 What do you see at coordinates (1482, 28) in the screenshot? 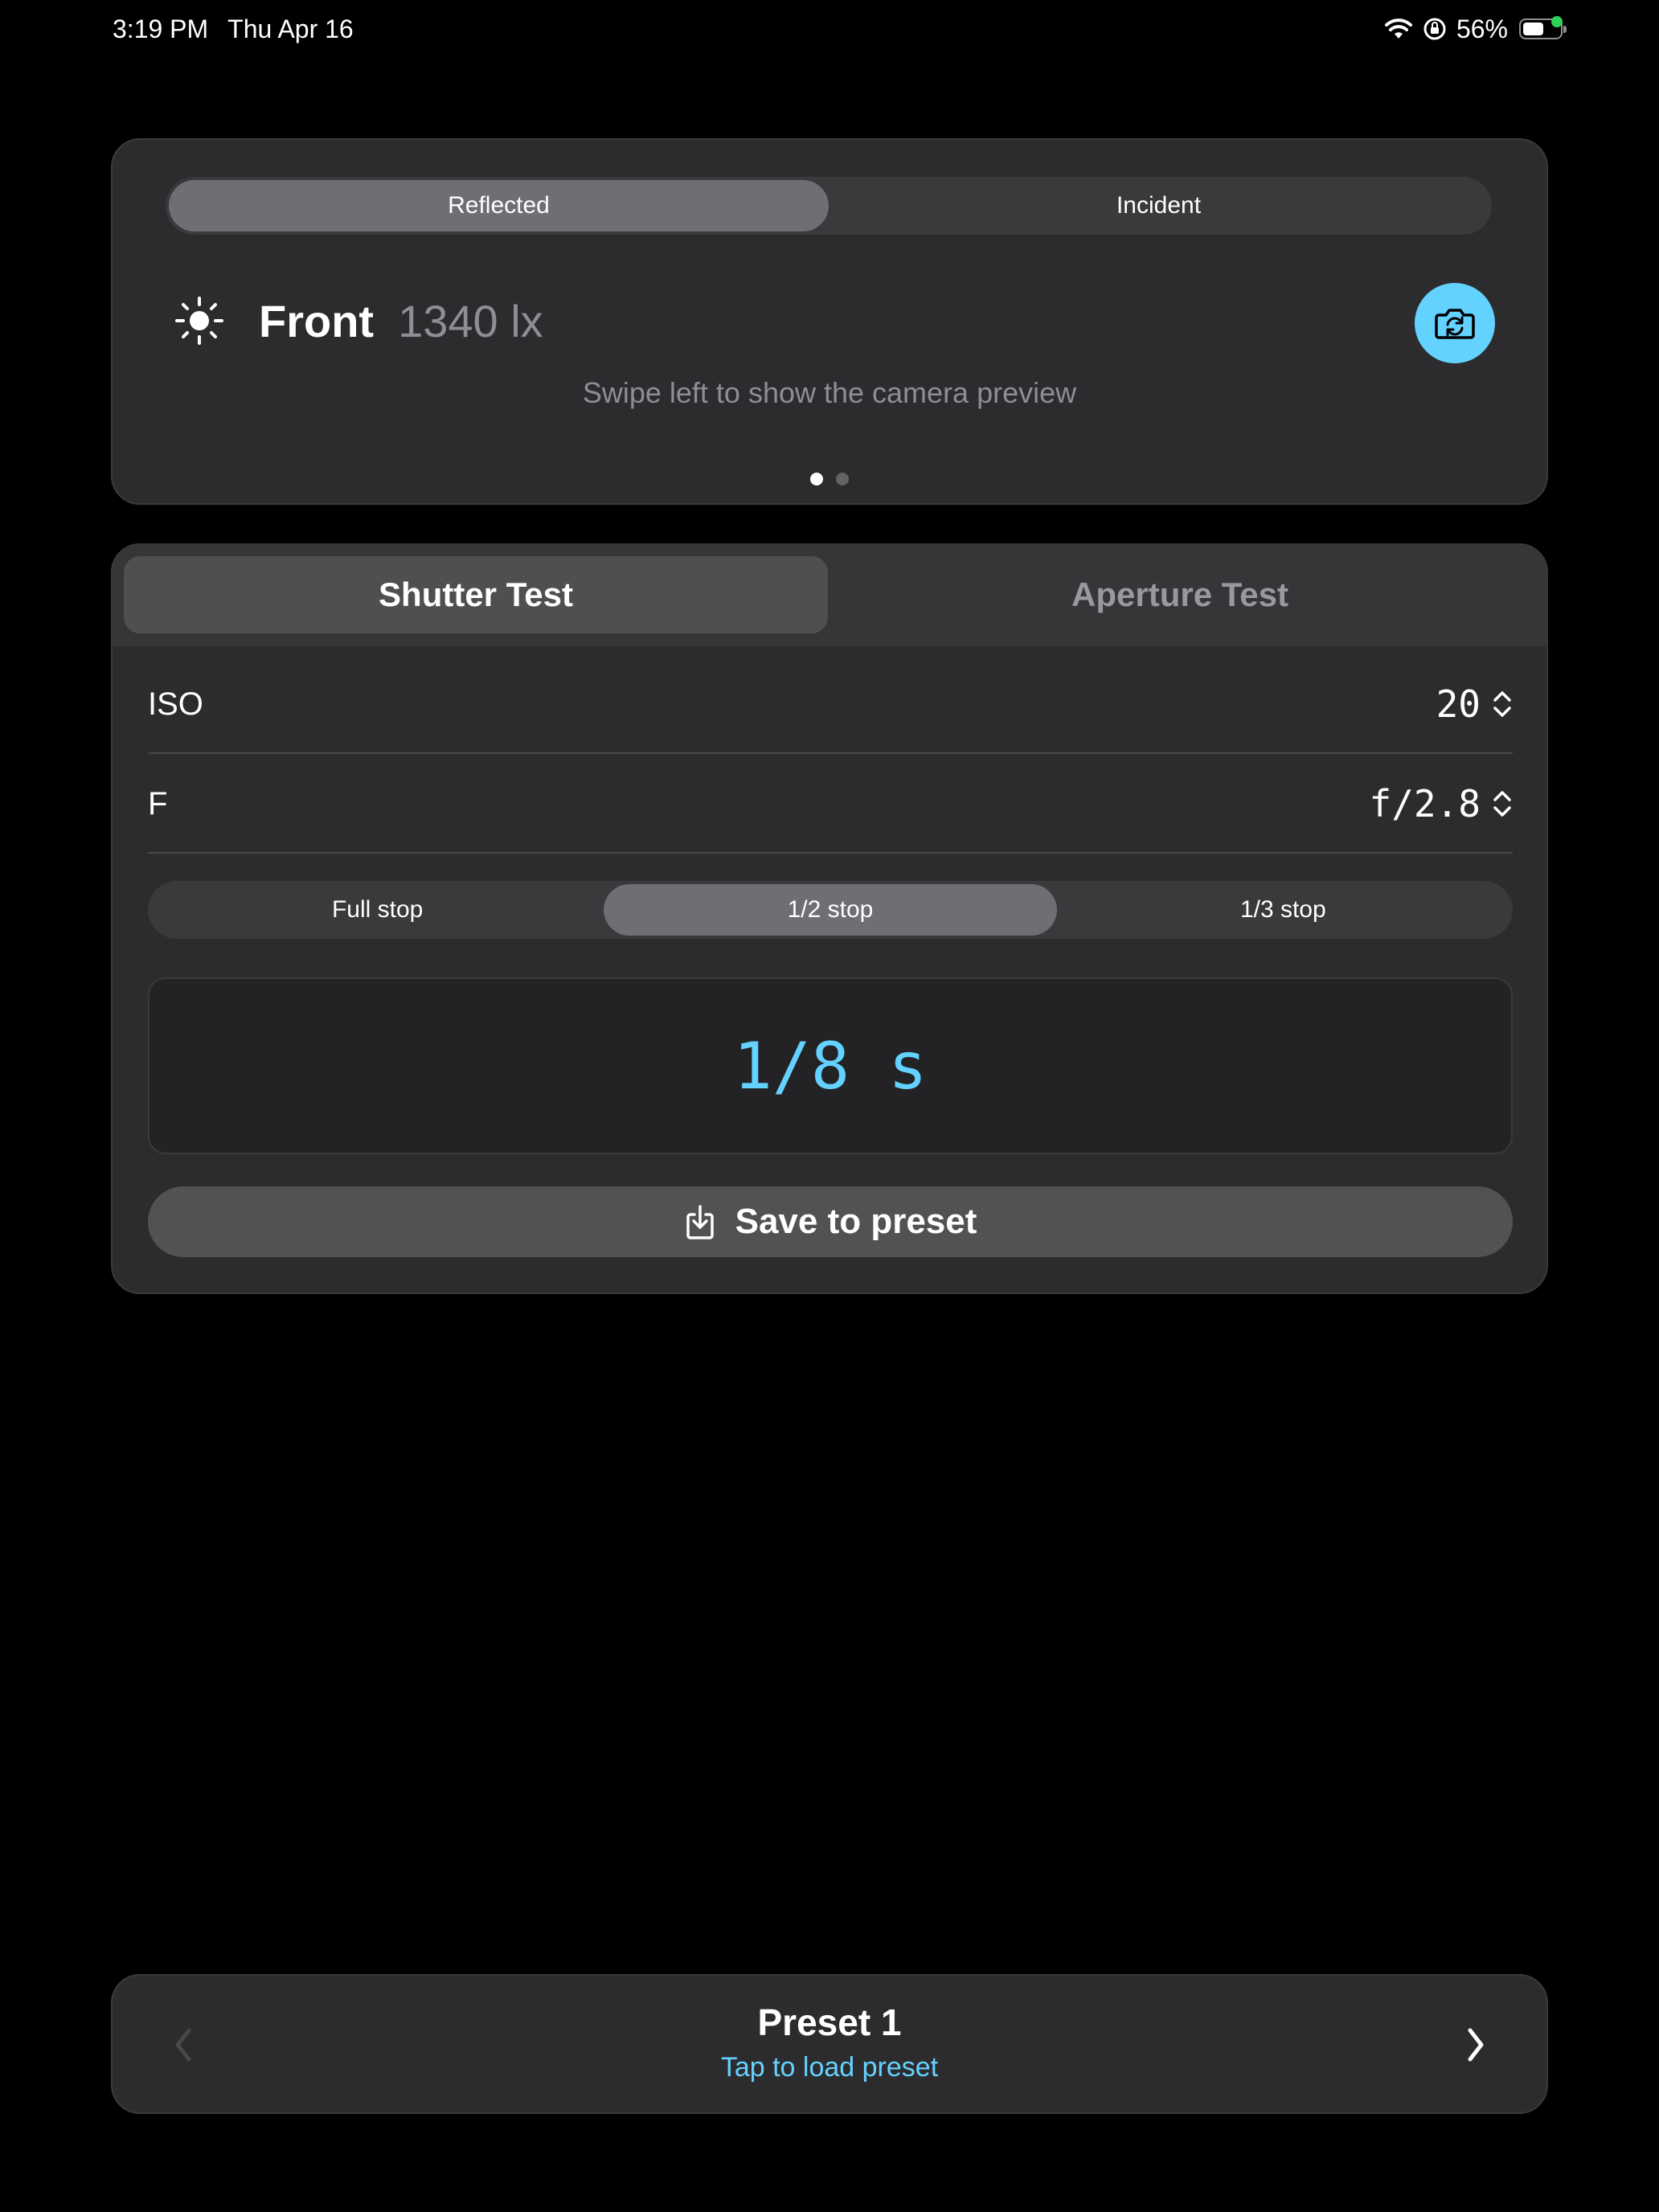
I see `battery-percent: 56%` at bounding box center [1482, 28].